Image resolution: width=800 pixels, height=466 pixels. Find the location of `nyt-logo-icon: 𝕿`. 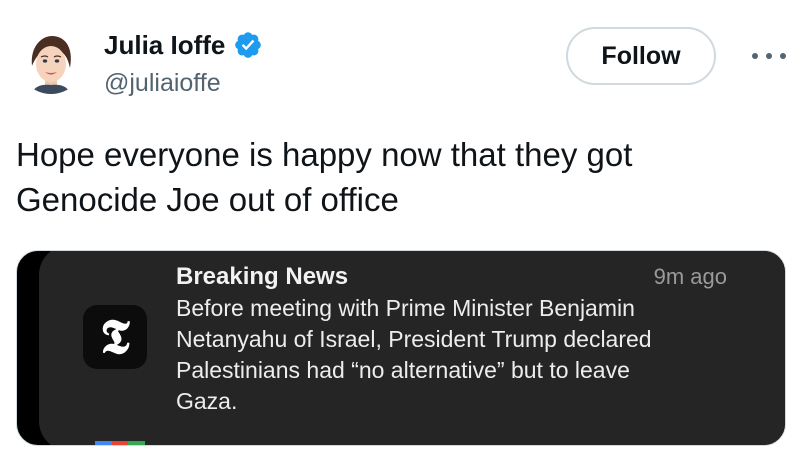

nyt-logo-icon: 𝕿 is located at coordinates (115, 337).